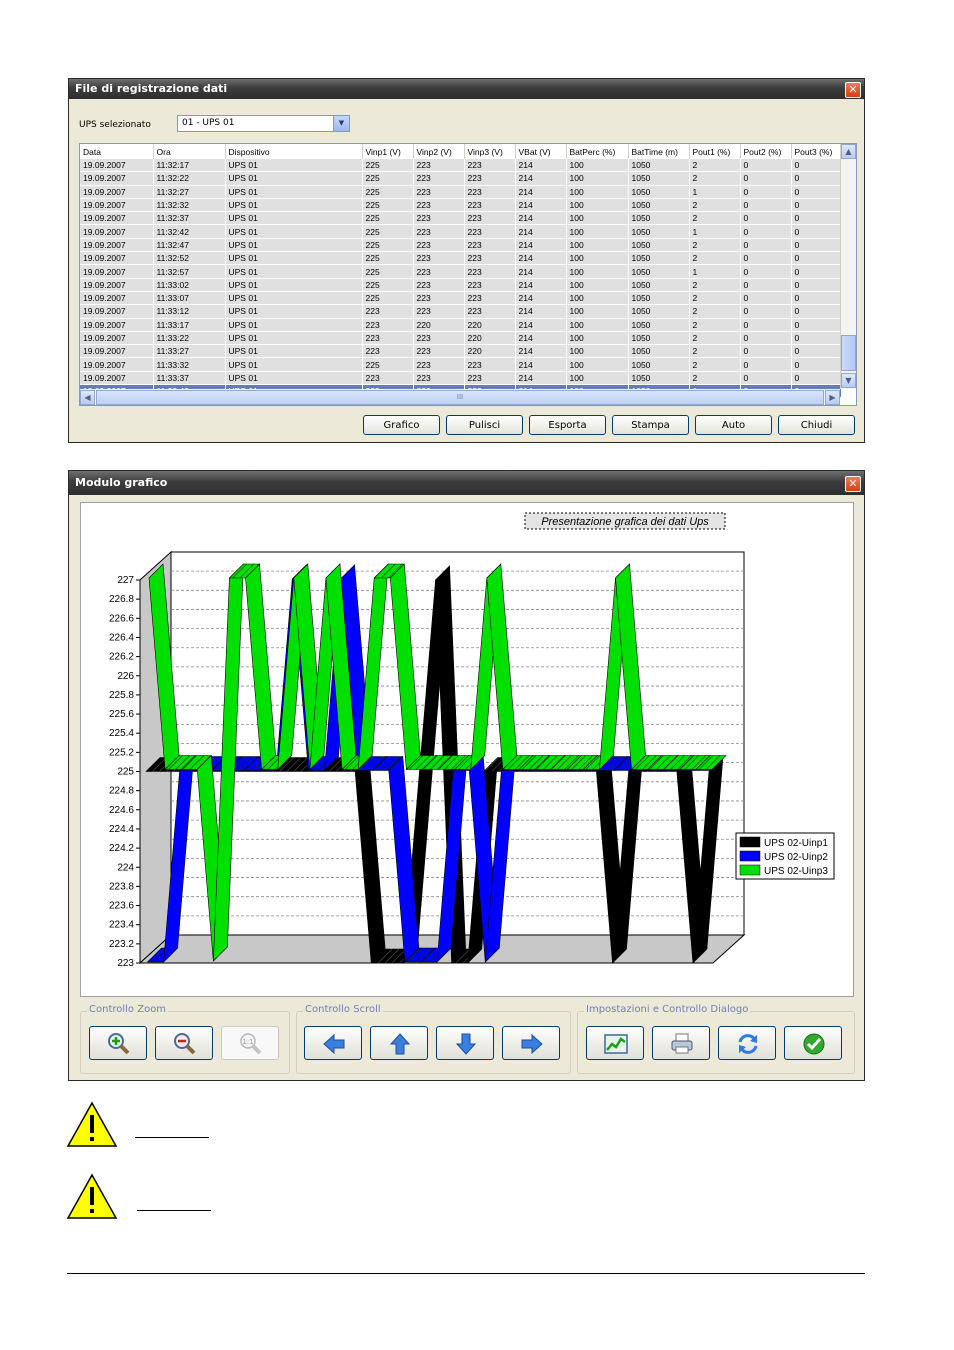 The height and width of the screenshot is (1350, 954). Describe the element at coordinates (466, 89) in the screenshot. I see `log-window-titlebar: File di registrazione dati ✕` at that location.